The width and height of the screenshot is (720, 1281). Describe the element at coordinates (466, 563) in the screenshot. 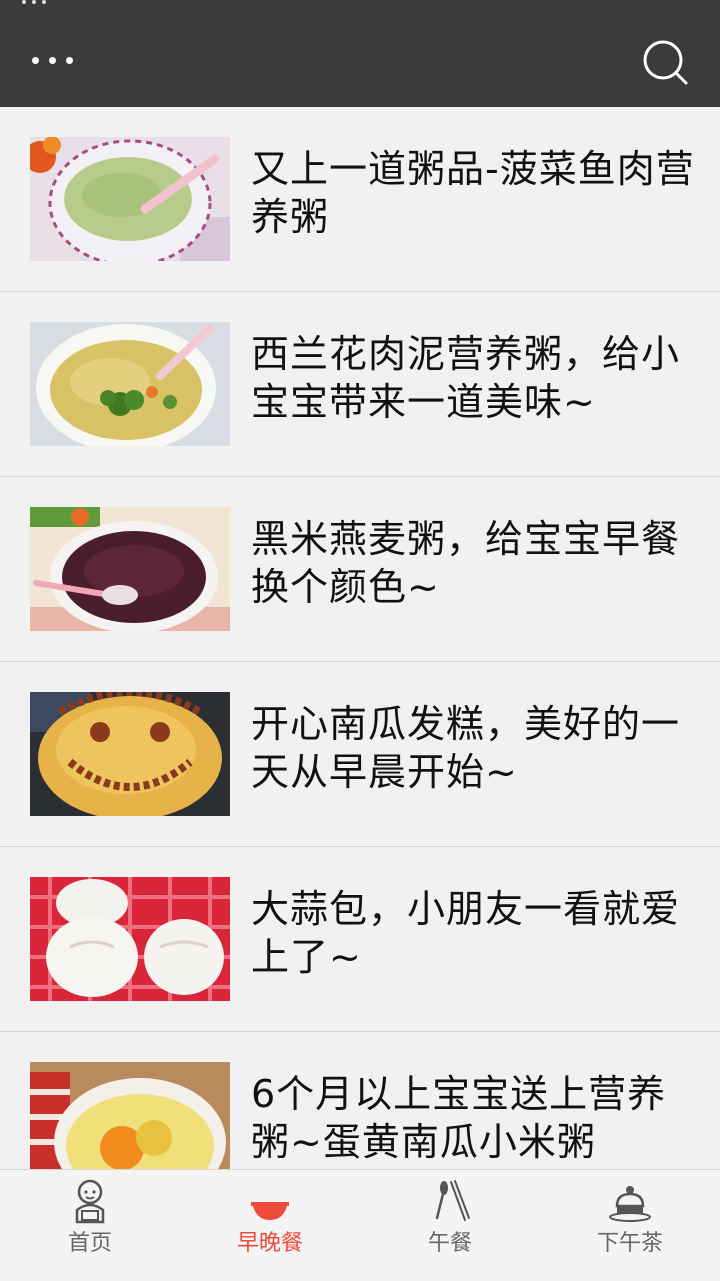

I see `recipe-title: 黑米燕麦粥，给宝宝早餐换个颜色~` at that location.